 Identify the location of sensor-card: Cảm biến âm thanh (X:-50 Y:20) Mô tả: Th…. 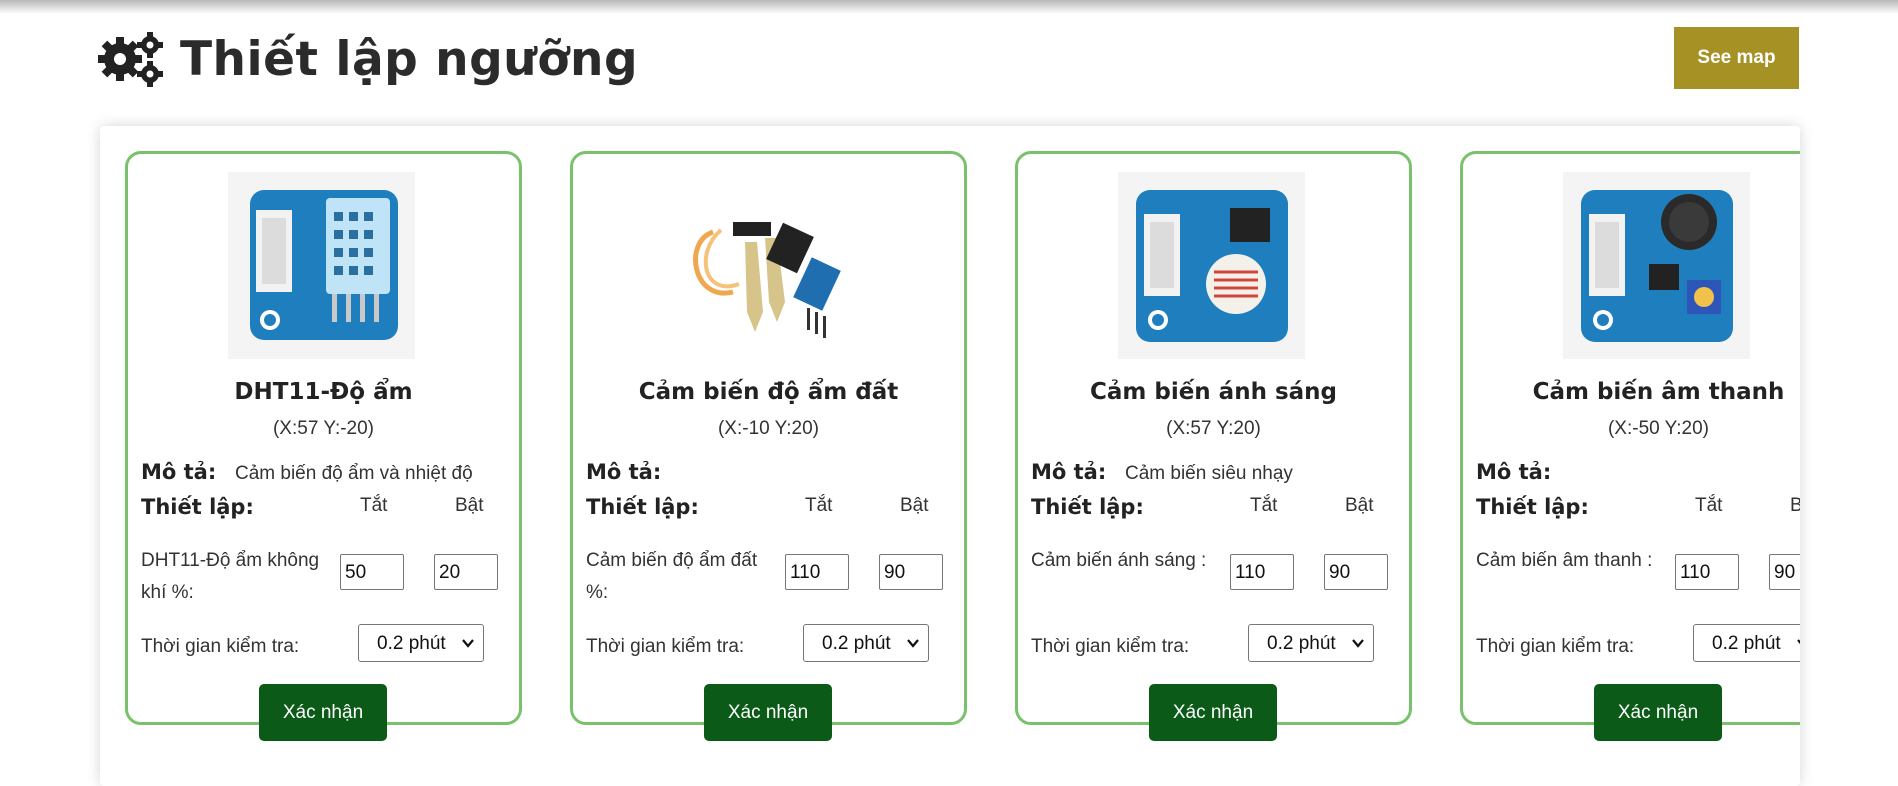
(1630, 446).